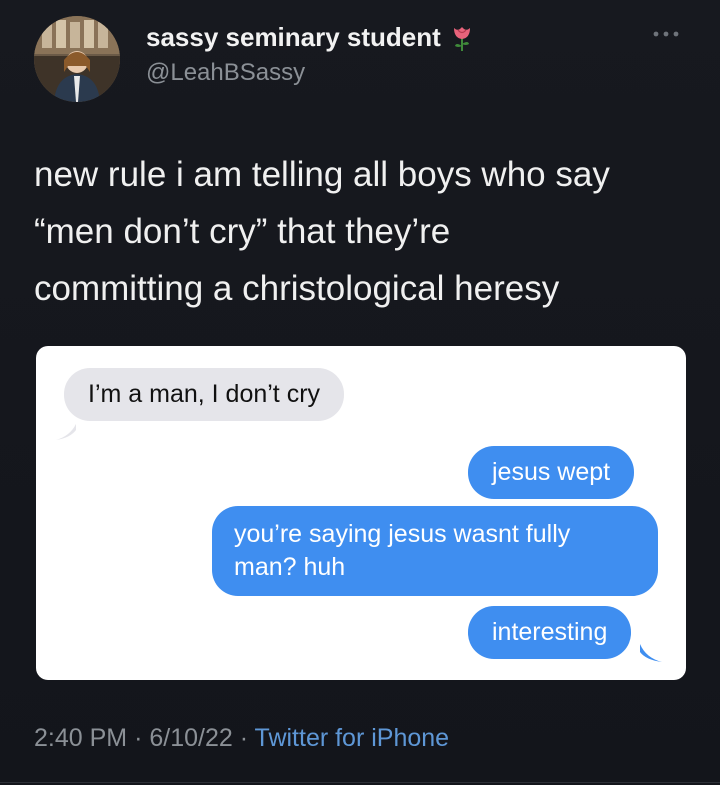  Describe the element at coordinates (310, 73) in the screenshot. I see `handle: @LeahBSassy` at that location.